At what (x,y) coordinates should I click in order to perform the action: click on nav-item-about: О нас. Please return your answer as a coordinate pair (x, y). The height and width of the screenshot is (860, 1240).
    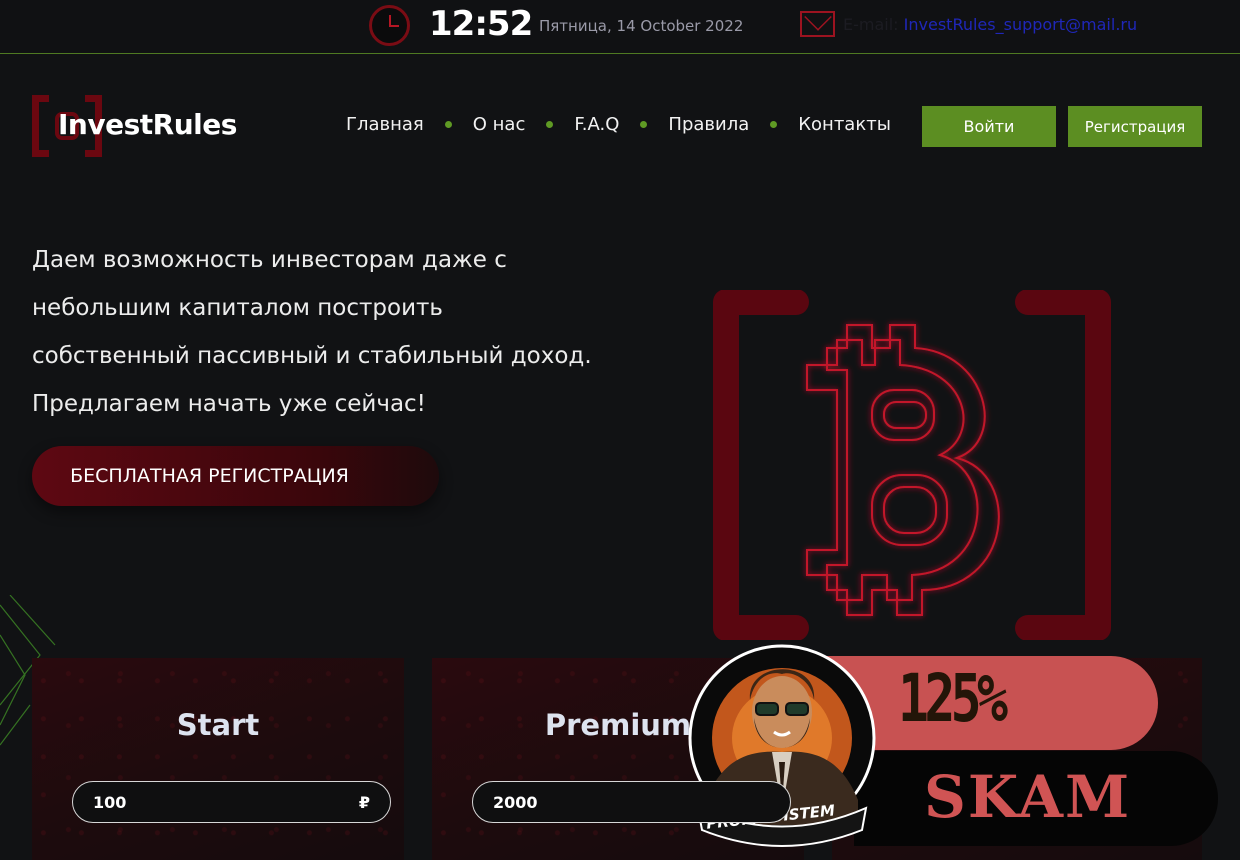
    Looking at the image, I should click on (499, 124).